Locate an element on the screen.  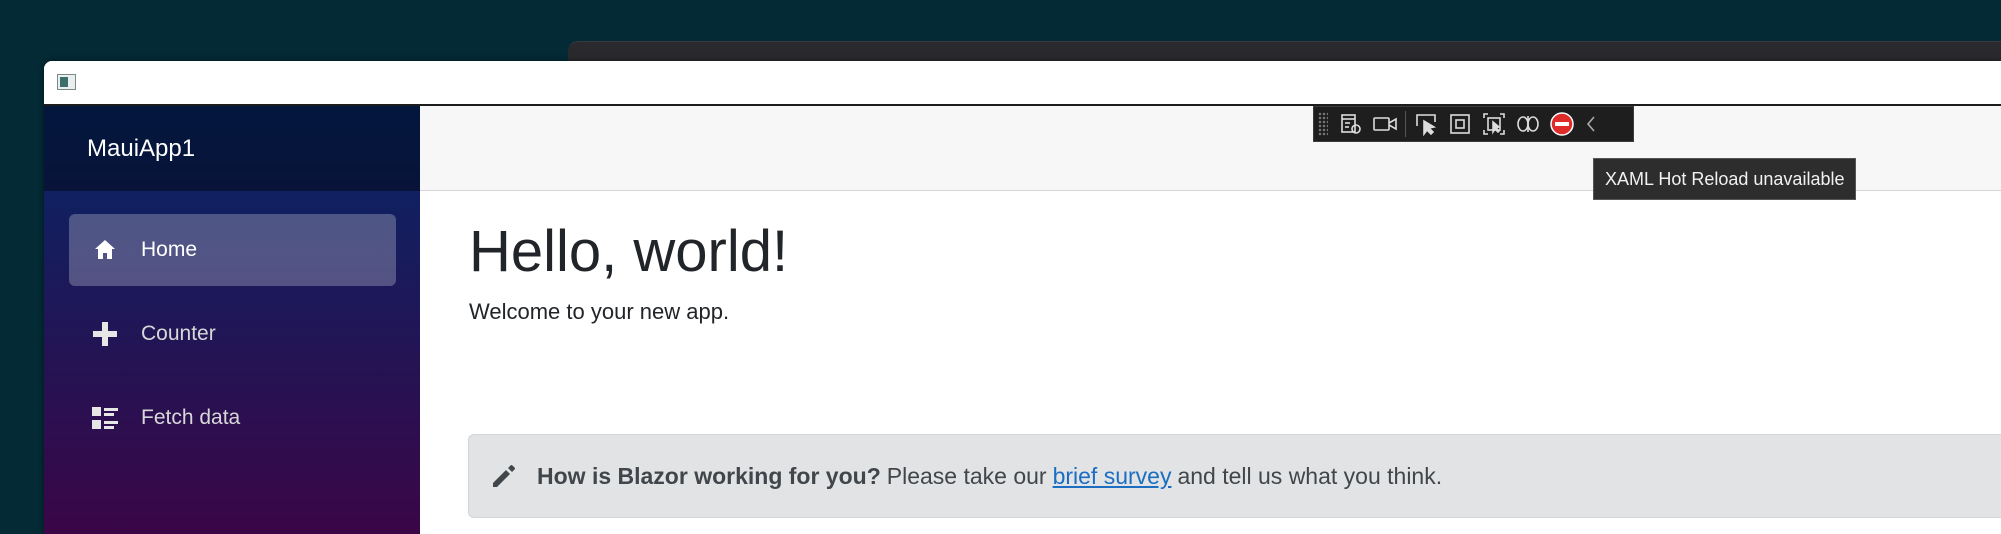
pencil-icon is located at coordinates (504, 476).